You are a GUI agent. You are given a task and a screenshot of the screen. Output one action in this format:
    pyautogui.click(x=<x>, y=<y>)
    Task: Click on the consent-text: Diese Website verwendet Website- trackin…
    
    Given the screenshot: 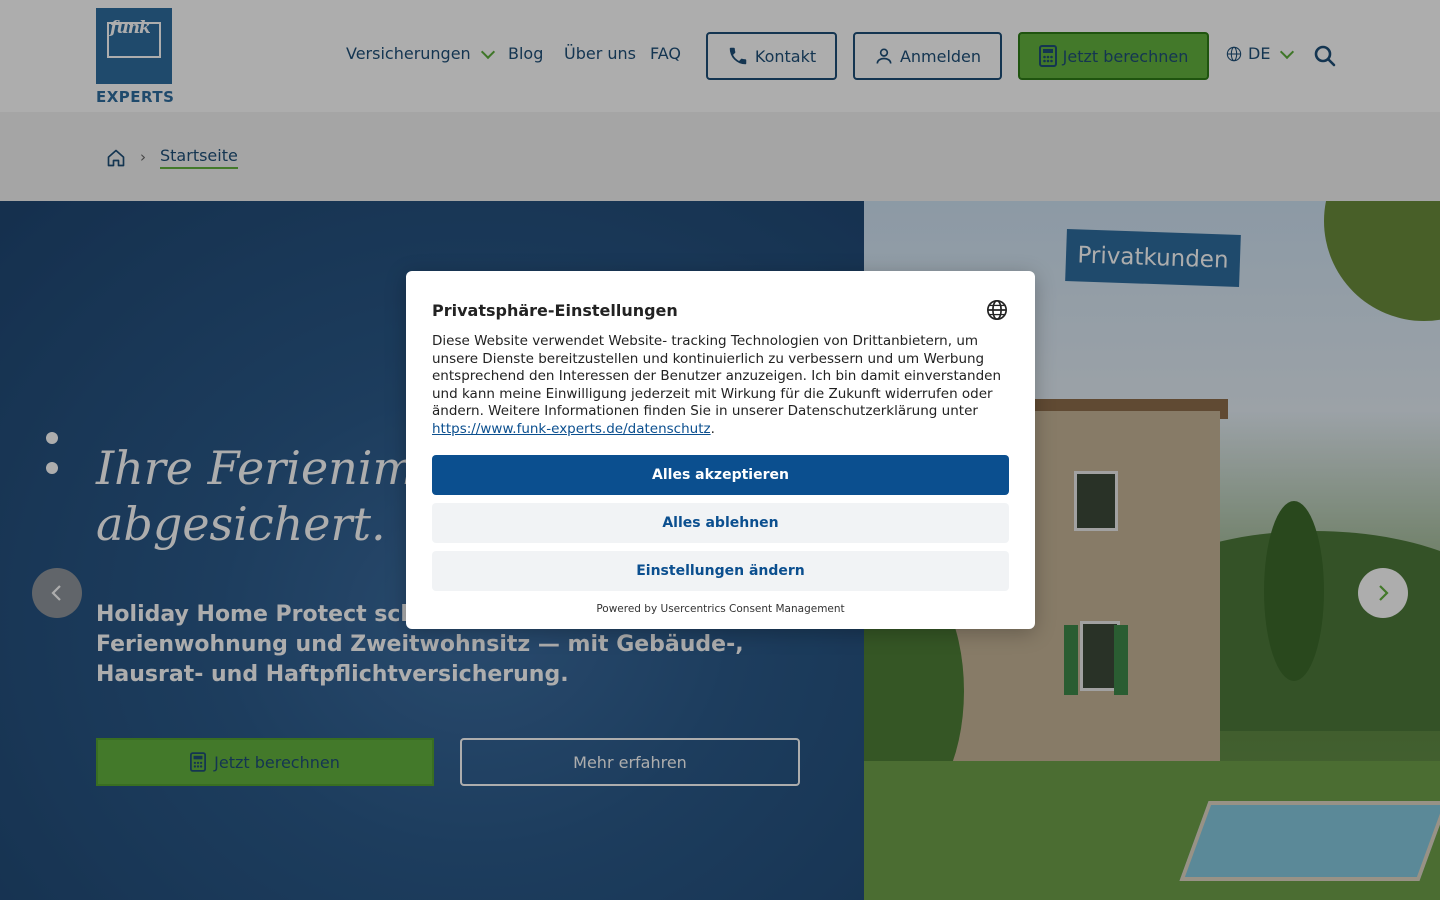 What is the action you would take?
    pyautogui.click(x=716, y=385)
    